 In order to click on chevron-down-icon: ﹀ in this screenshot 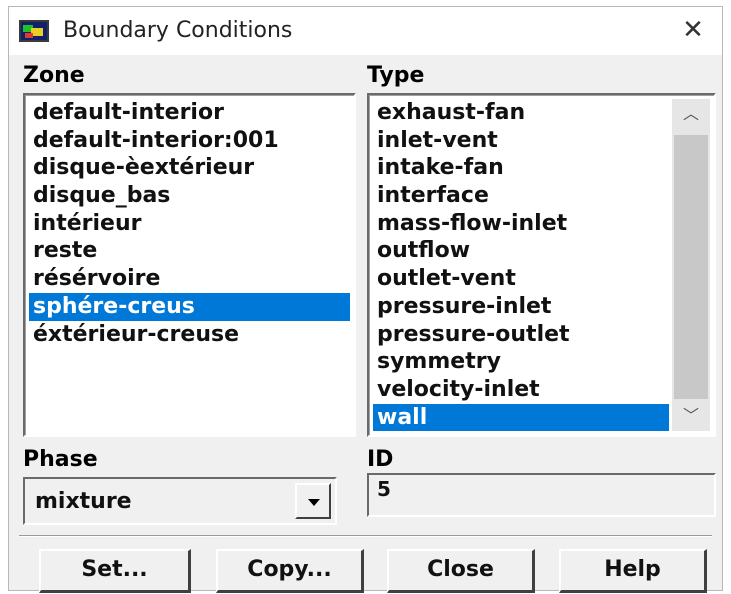, I will do `click(691, 416)`.